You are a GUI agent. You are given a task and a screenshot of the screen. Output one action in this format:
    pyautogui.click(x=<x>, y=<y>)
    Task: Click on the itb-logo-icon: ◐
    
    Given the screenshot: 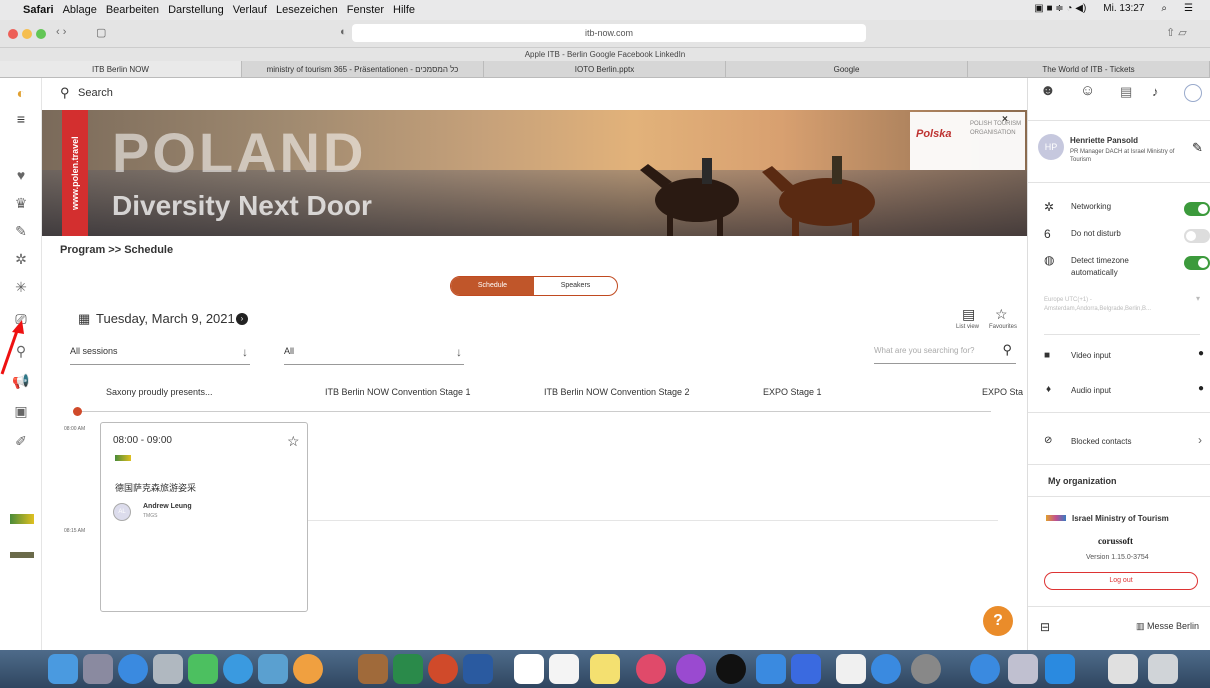 What is the action you would take?
    pyautogui.click(x=21, y=93)
    